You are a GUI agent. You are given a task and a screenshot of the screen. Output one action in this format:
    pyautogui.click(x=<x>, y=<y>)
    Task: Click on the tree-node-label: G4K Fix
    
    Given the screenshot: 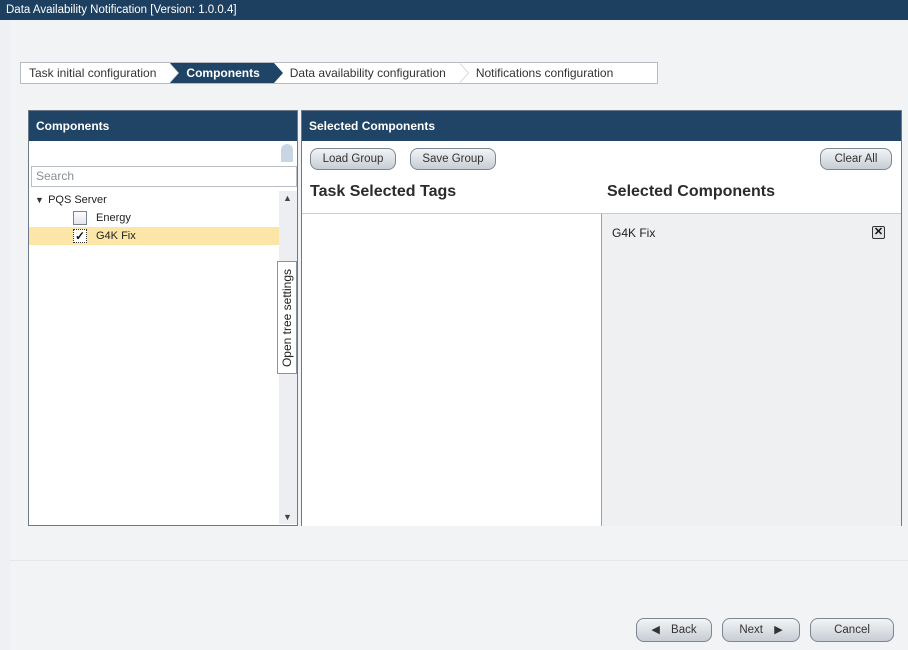 What is the action you would take?
    pyautogui.click(x=116, y=236)
    